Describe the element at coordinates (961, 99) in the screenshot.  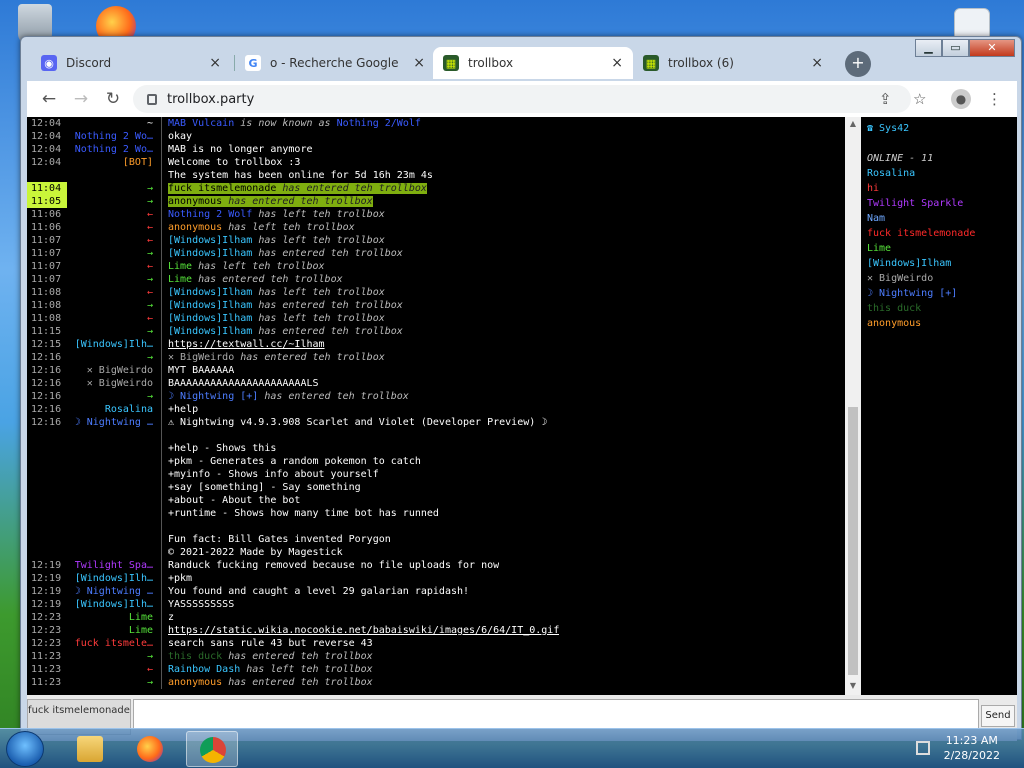
I see `profile-avatar-icon: ●` at that location.